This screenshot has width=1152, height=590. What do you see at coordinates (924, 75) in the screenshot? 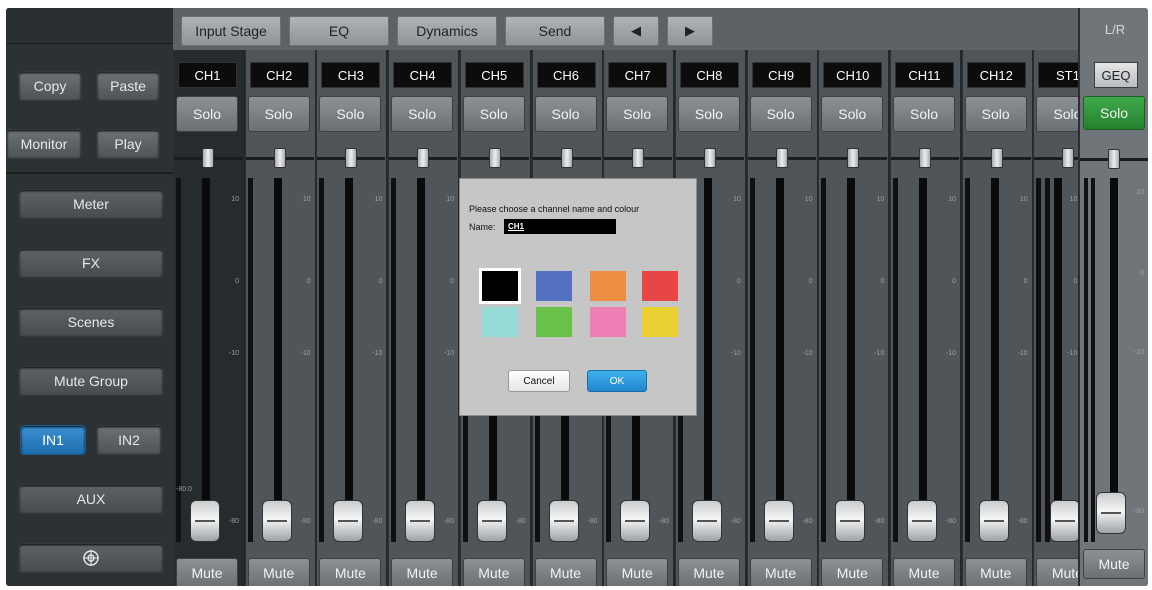
I see `channel-name-button: CH11` at bounding box center [924, 75].